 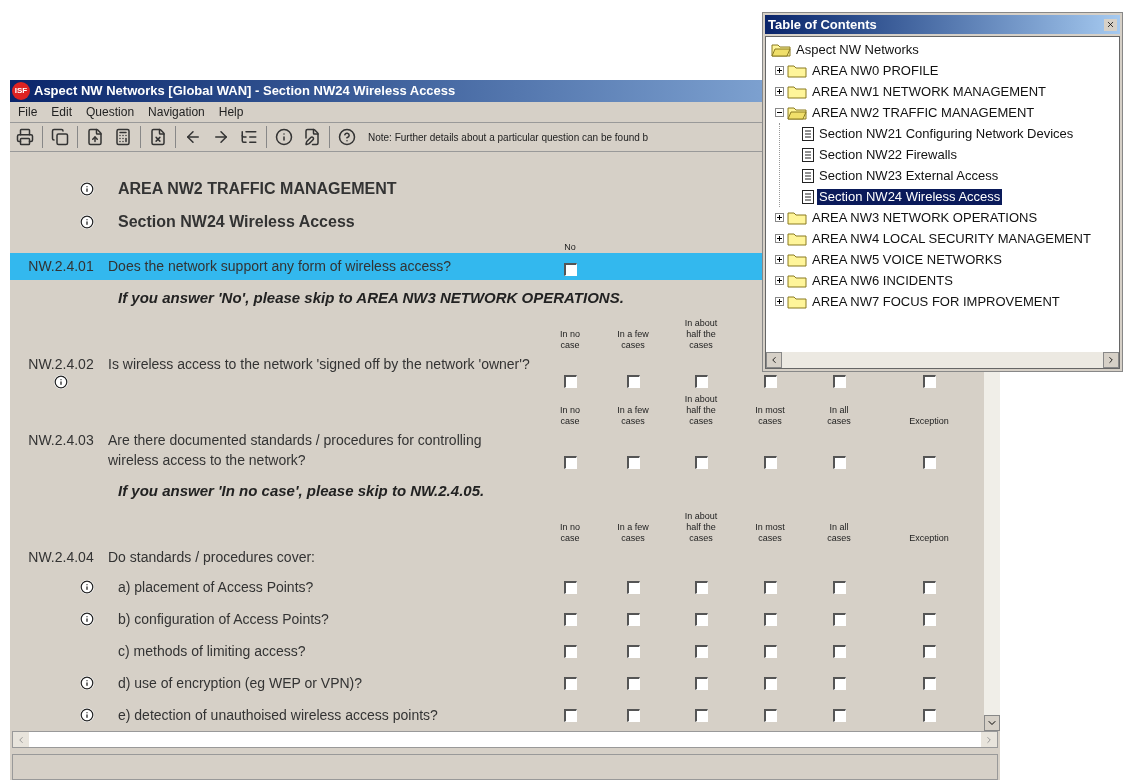 What do you see at coordinates (28, 112) in the screenshot?
I see `menu-item: File` at bounding box center [28, 112].